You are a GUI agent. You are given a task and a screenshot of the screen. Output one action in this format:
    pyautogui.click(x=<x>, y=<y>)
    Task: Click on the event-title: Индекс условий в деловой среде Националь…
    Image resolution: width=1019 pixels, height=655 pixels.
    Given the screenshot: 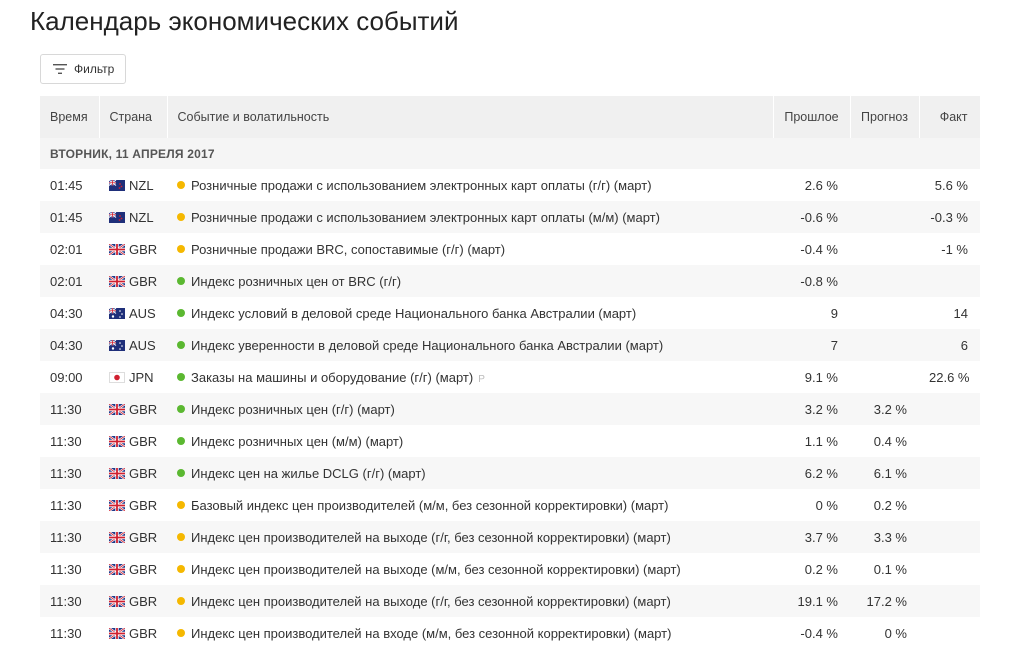 What is the action you would take?
    pyautogui.click(x=413, y=313)
    